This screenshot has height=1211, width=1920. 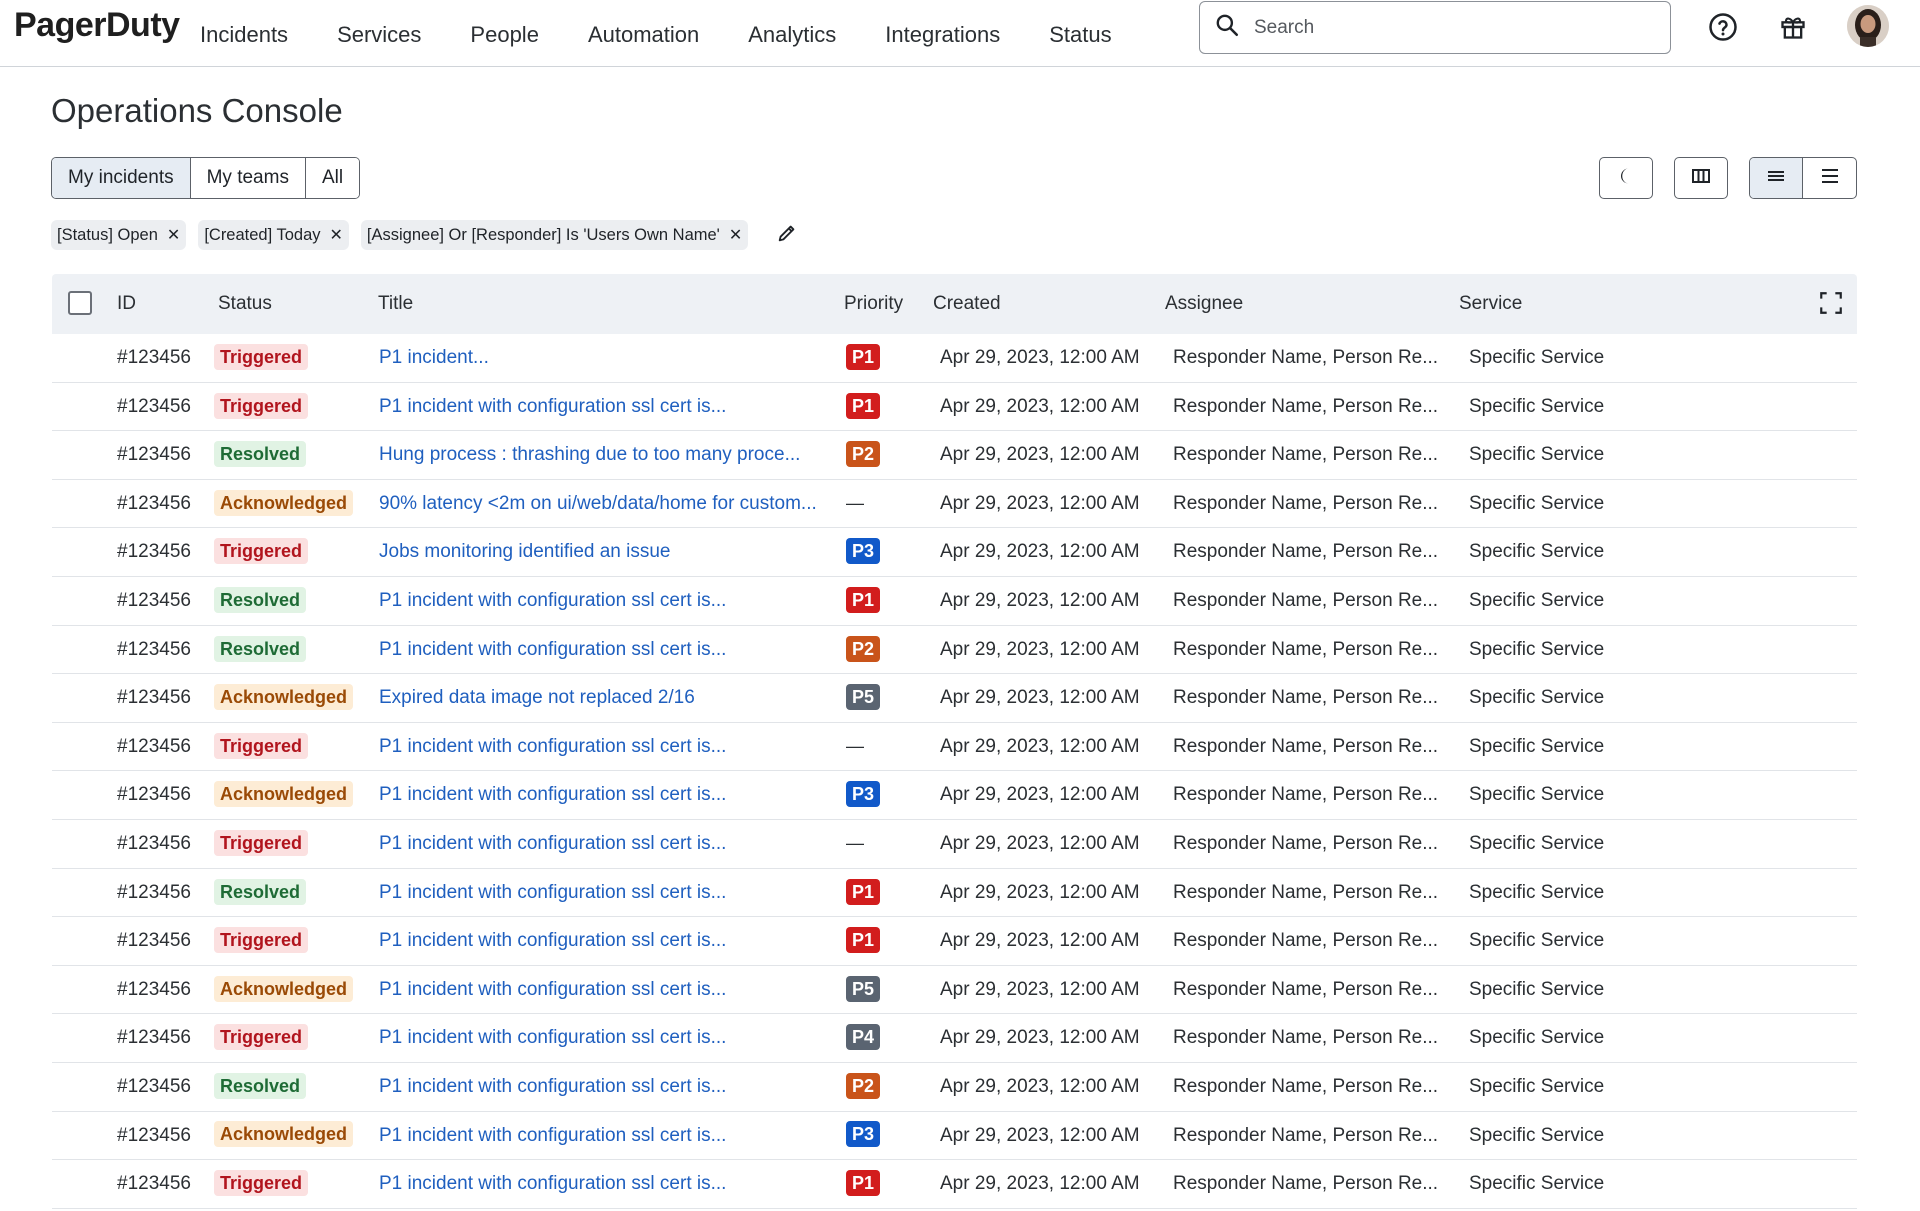 What do you see at coordinates (1723, 27) in the screenshot?
I see `help-icon` at bounding box center [1723, 27].